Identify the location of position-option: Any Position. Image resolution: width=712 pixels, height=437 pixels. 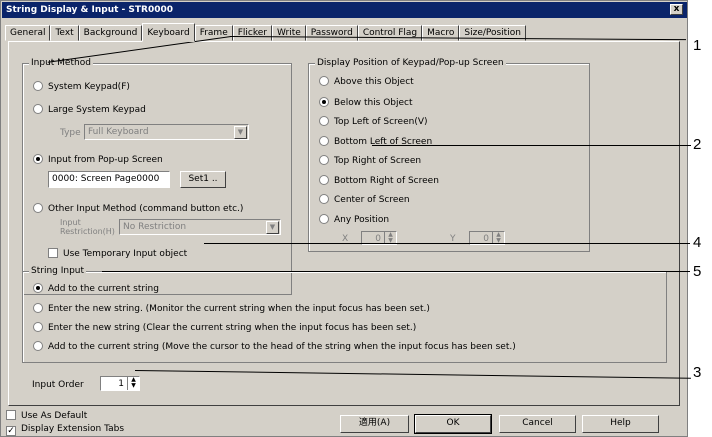
(354, 220).